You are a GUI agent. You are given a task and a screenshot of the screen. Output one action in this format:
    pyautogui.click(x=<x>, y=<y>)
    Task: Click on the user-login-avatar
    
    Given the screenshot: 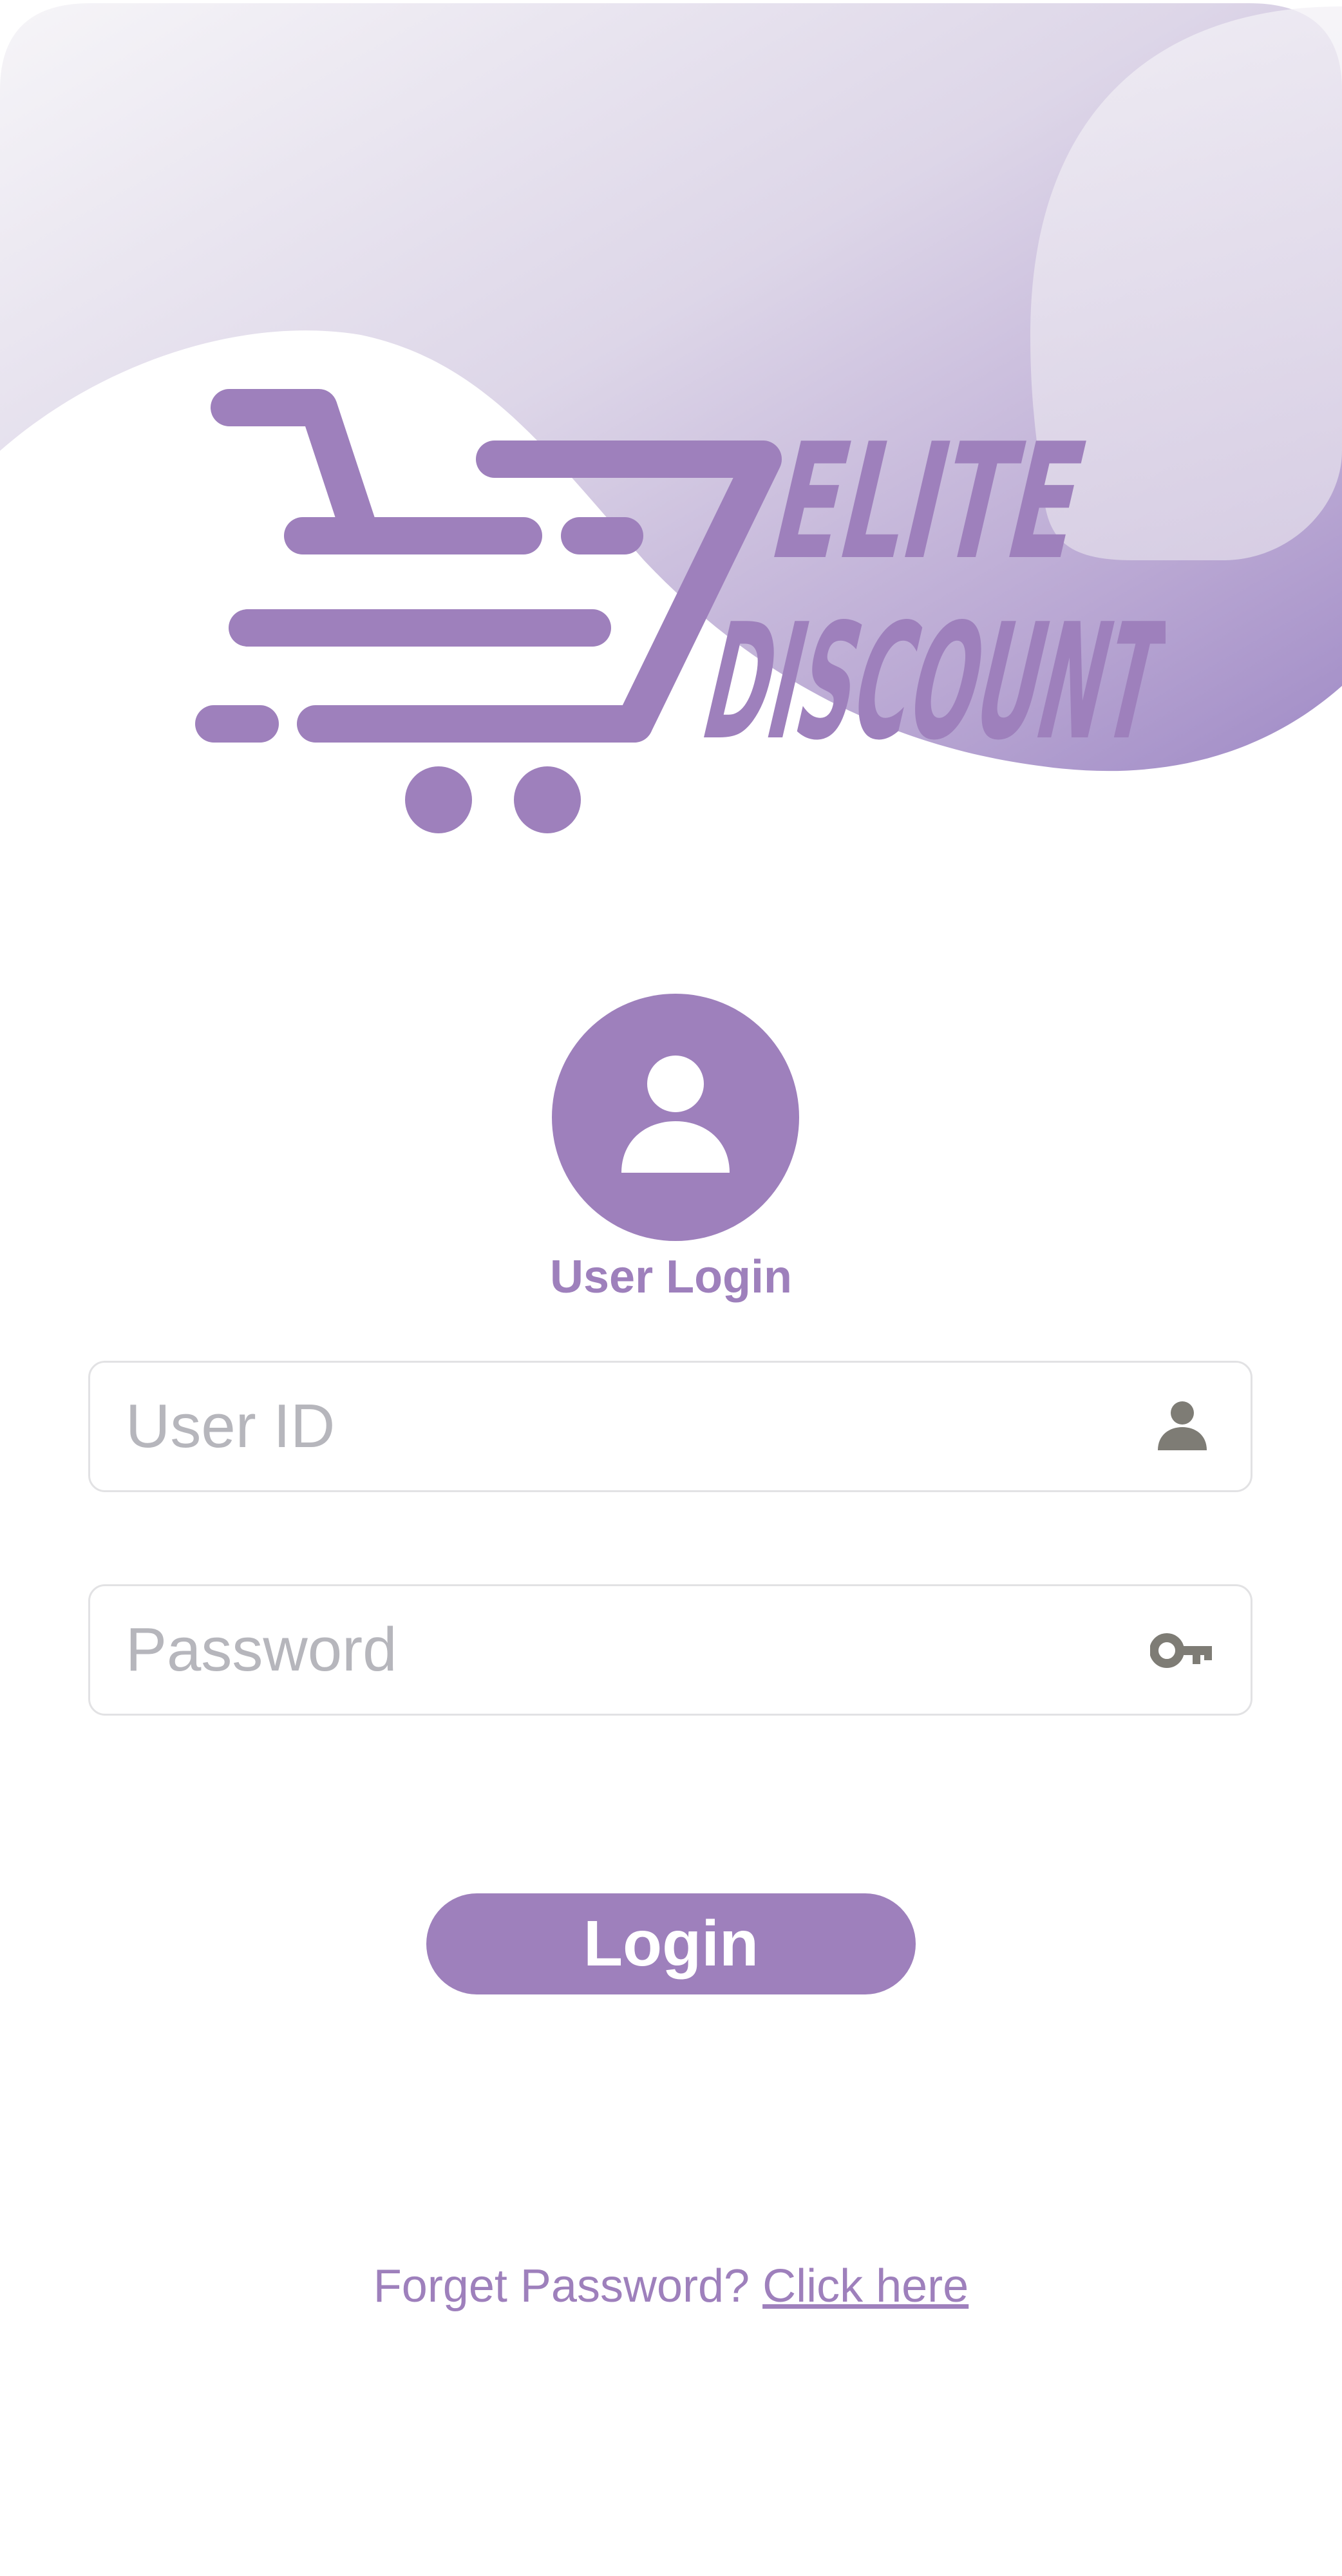 What is the action you would take?
    pyautogui.click(x=675, y=1117)
    